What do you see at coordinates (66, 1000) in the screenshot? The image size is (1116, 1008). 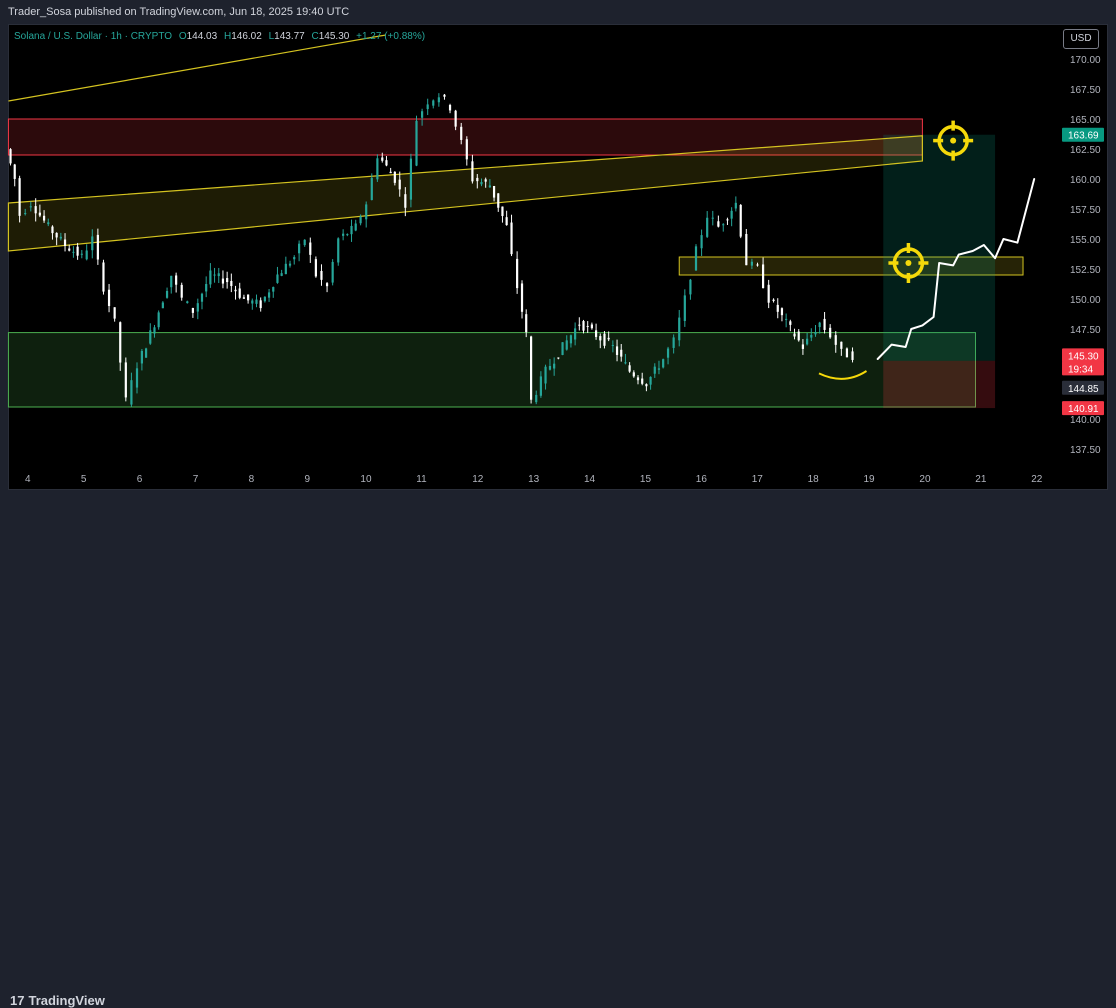 I see `tradingview-brand: TradingView` at bounding box center [66, 1000].